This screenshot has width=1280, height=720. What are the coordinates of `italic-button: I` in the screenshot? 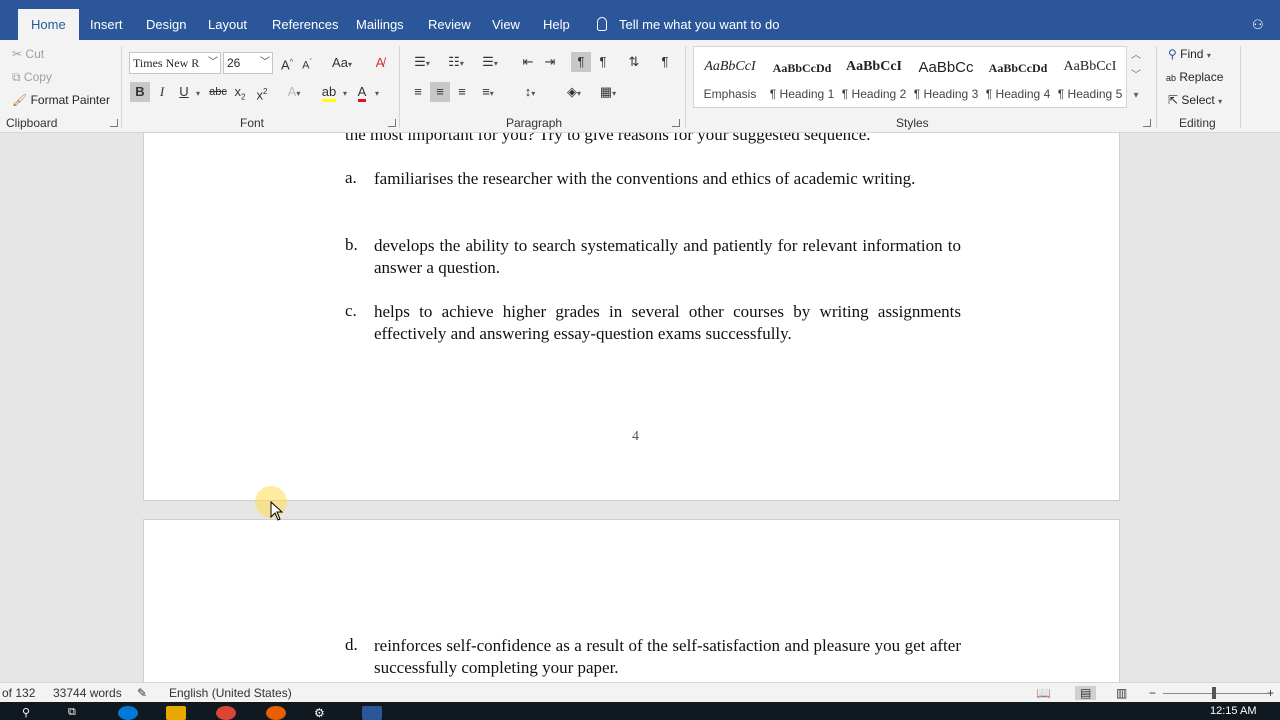 It's located at (162, 92).